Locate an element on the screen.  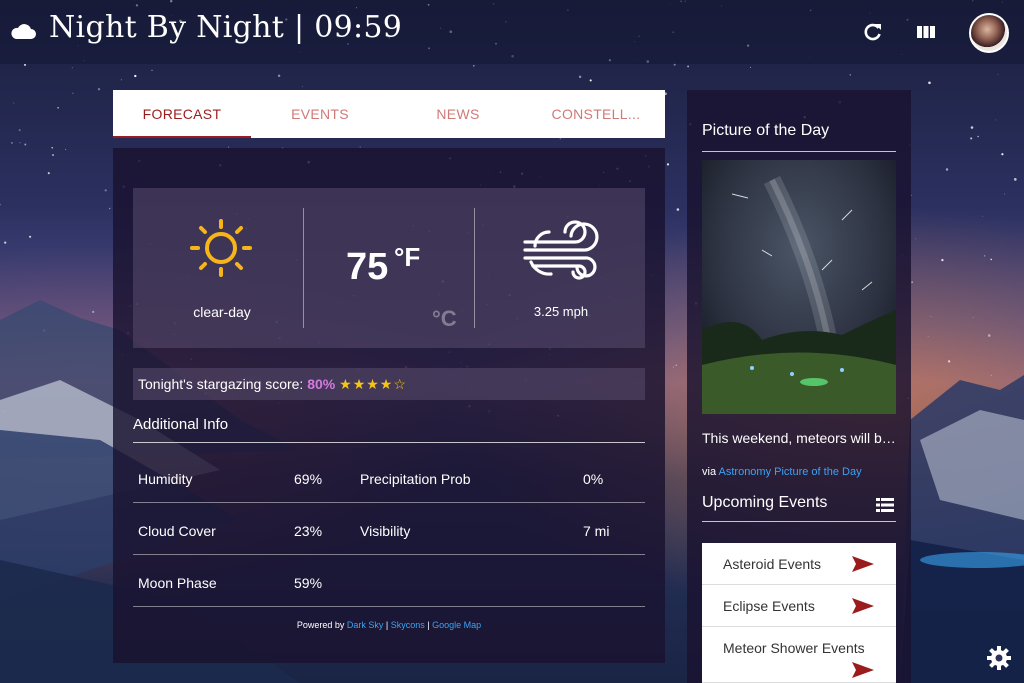
tab-events: EVENTS is located at coordinates (320, 114).